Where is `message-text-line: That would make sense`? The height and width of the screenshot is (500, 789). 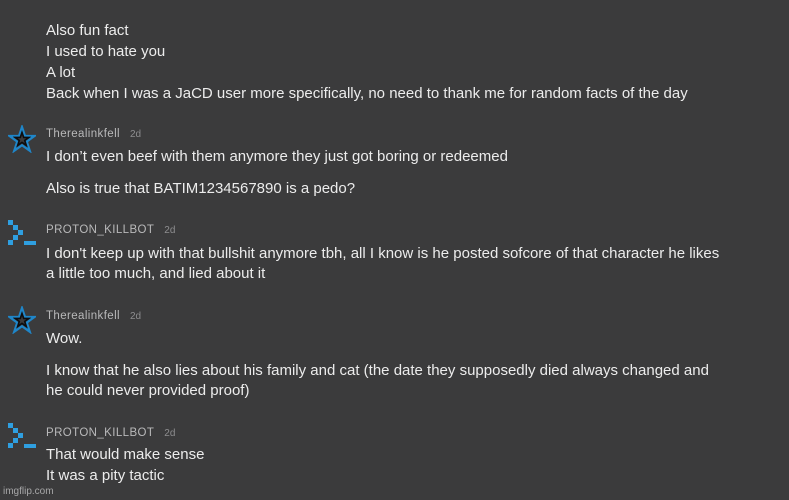
message-text-line: That would make sense is located at coordinates (125, 454).